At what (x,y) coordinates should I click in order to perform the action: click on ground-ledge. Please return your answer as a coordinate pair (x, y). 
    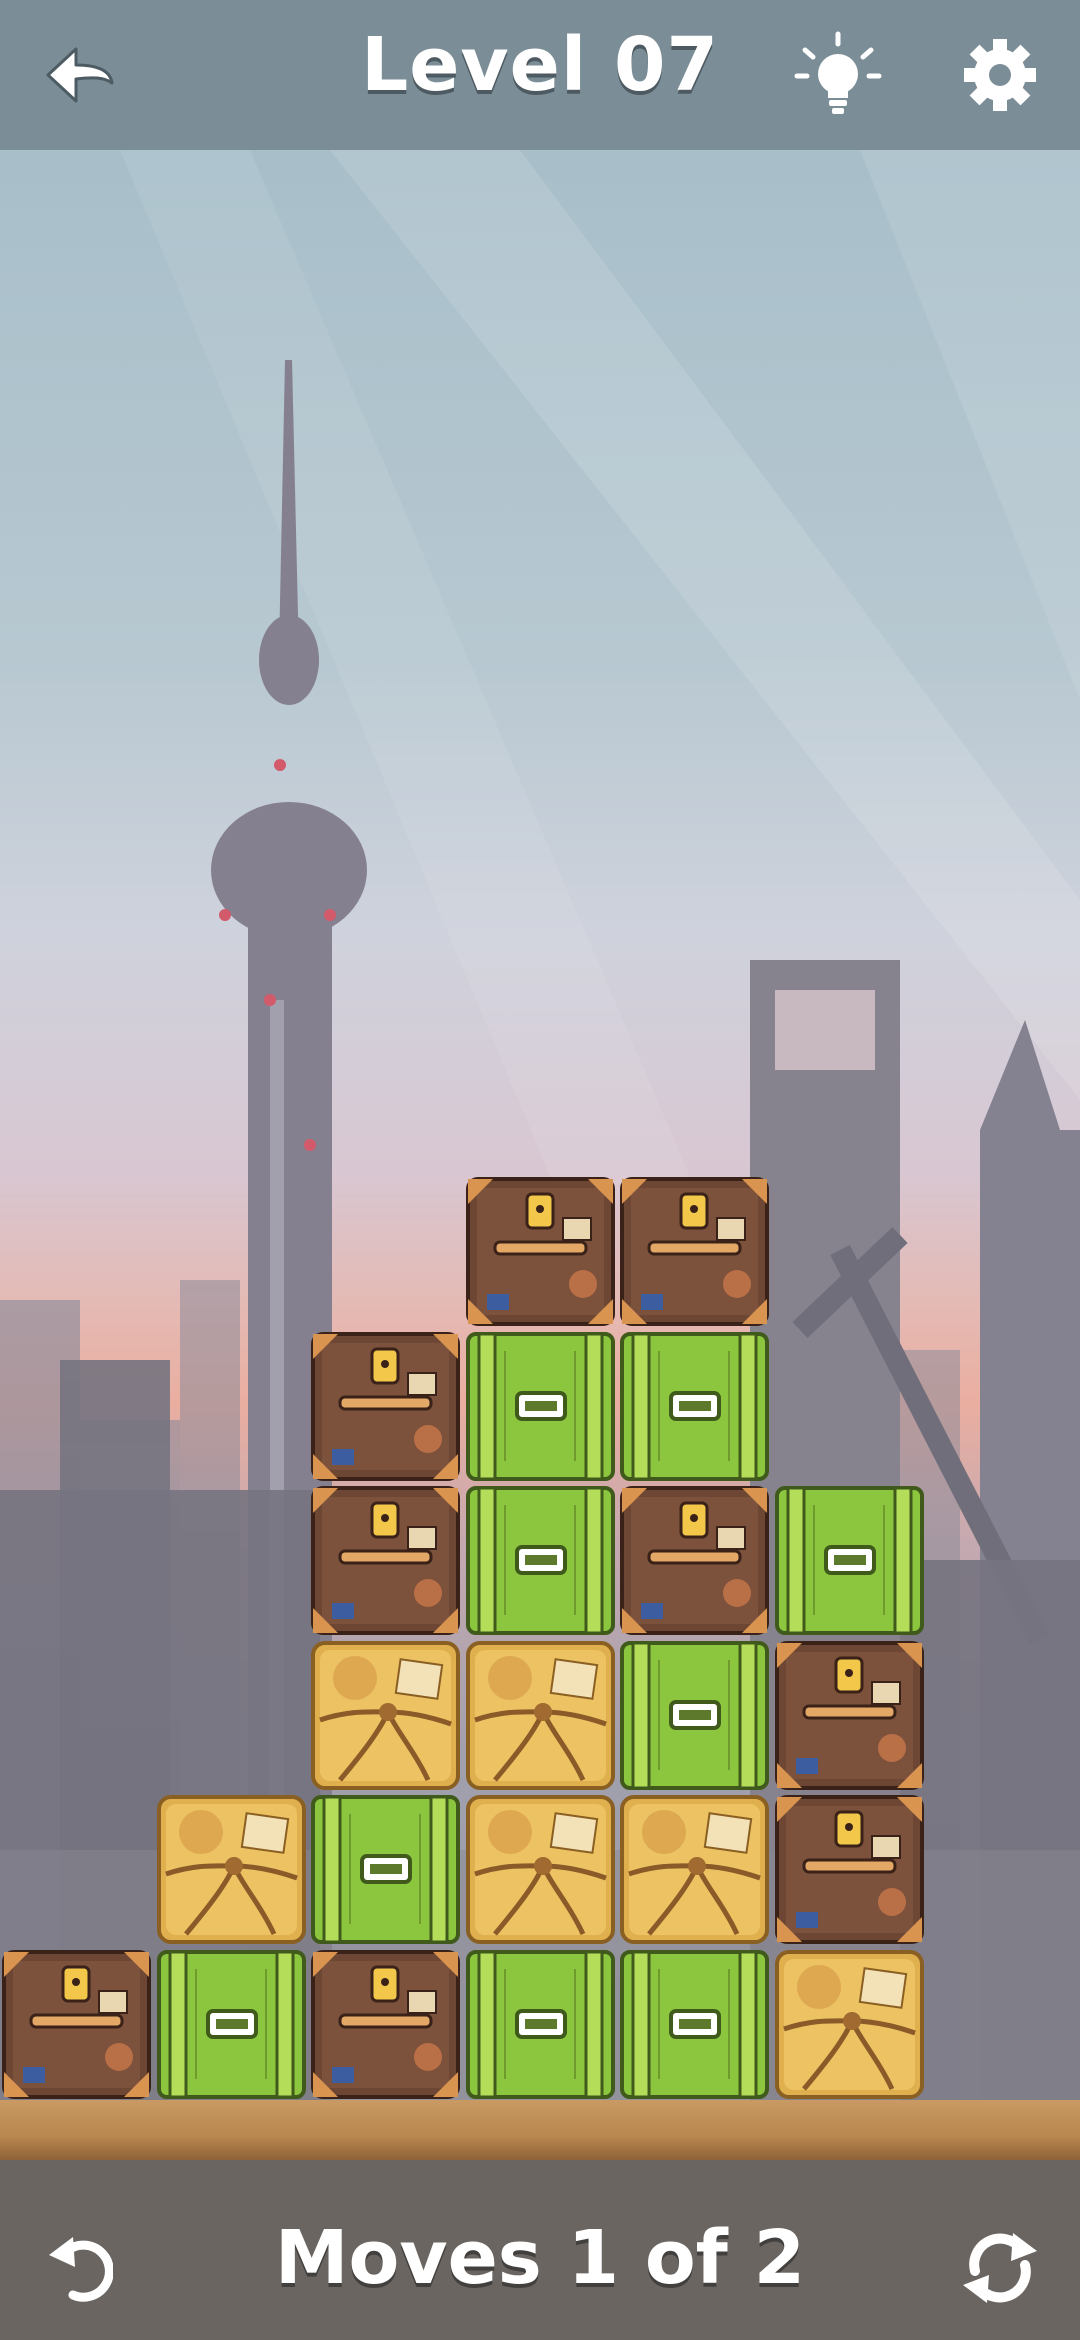
    Looking at the image, I should click on (540, 2130).